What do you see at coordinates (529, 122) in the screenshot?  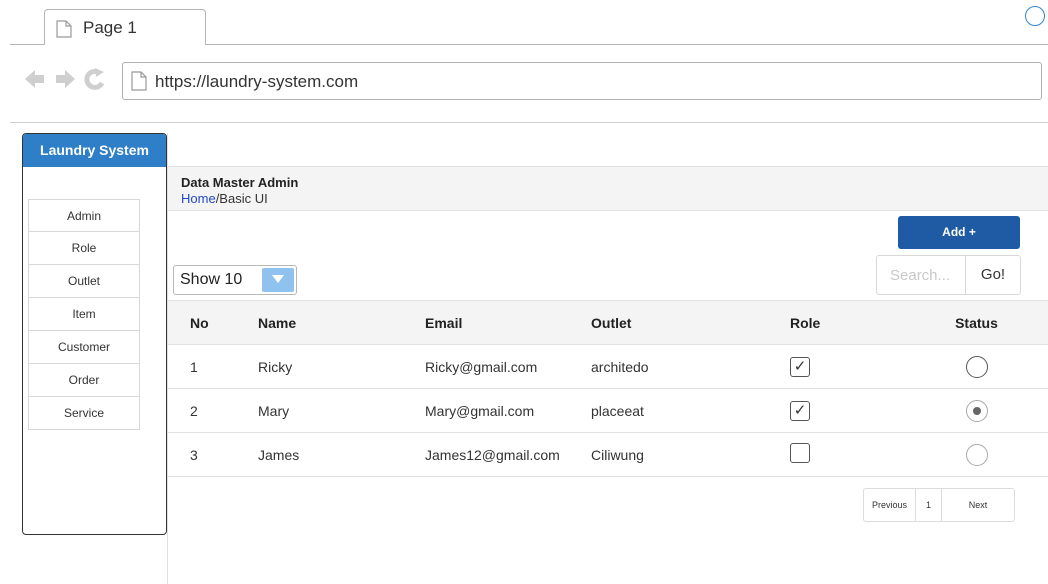 I see `chrome-divider` at bounding box center [529, 122].